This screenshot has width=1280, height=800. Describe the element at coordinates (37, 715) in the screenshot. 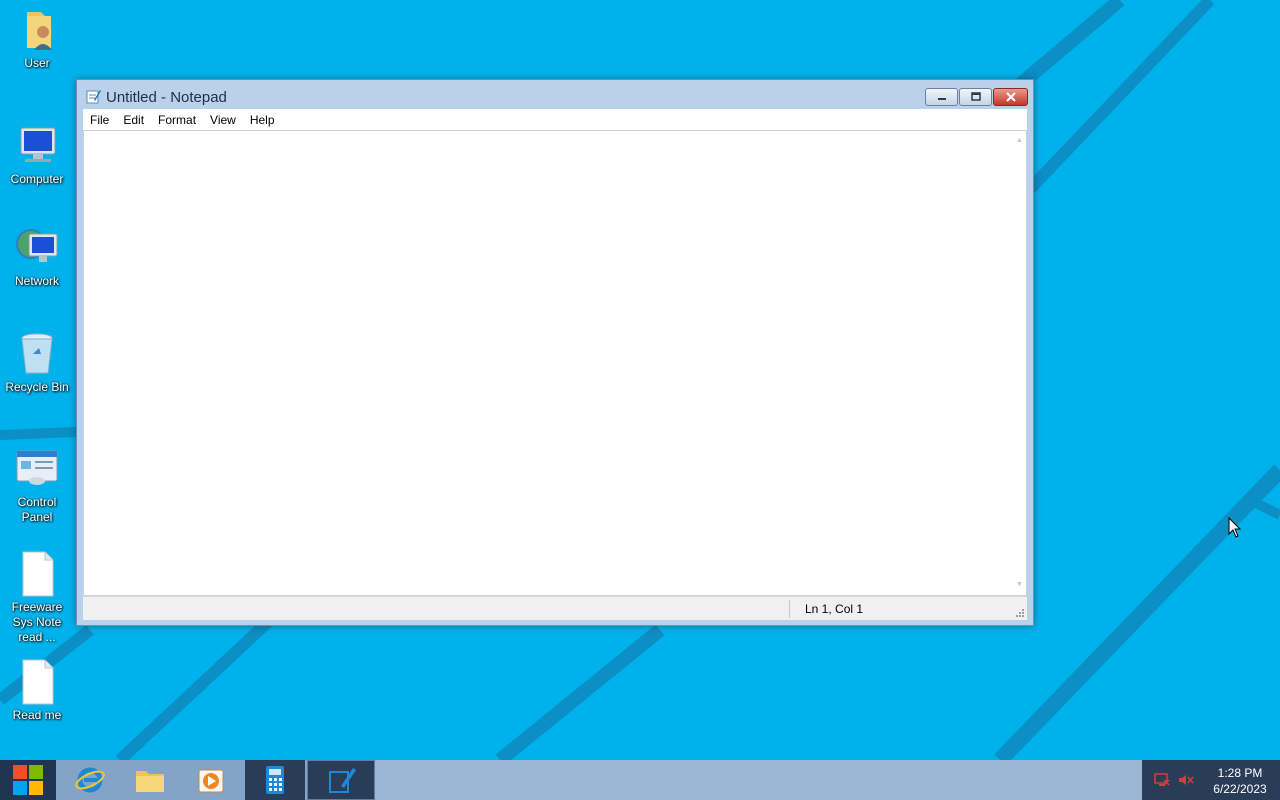

I see `desktop-icon-label: Read me` at that location.